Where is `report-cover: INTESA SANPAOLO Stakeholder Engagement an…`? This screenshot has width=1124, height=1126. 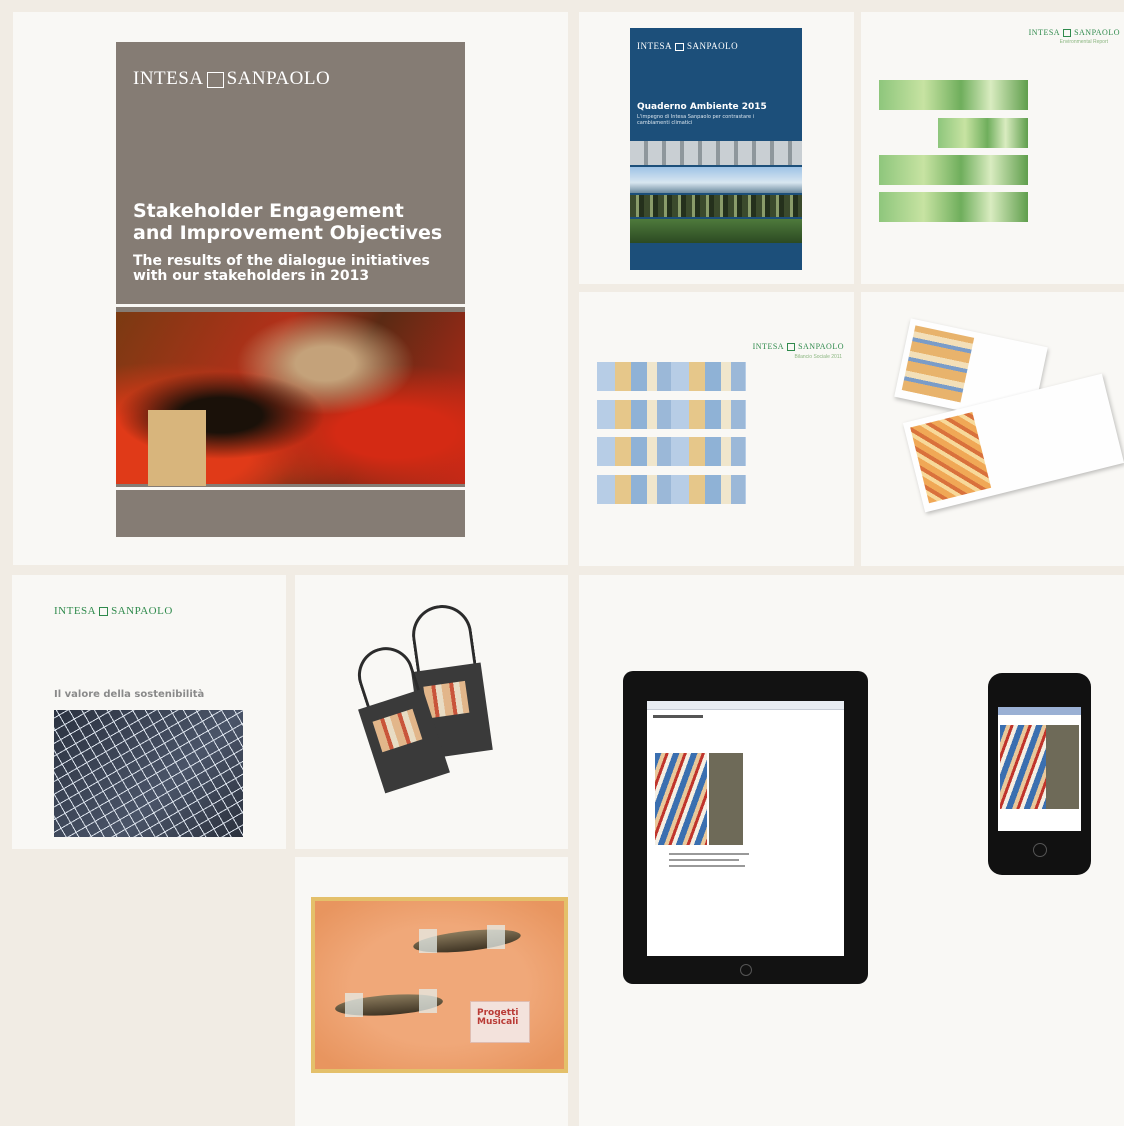
report-cover: INTESA SANPAOLO Stakeholder Engagement an… is located at coordinates (290, 289).